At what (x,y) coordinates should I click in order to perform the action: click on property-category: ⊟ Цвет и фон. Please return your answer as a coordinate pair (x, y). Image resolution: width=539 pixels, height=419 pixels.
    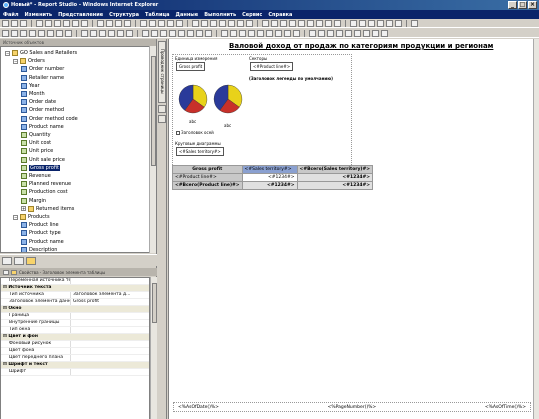
    Looking at the image, I should click on (75, 337).